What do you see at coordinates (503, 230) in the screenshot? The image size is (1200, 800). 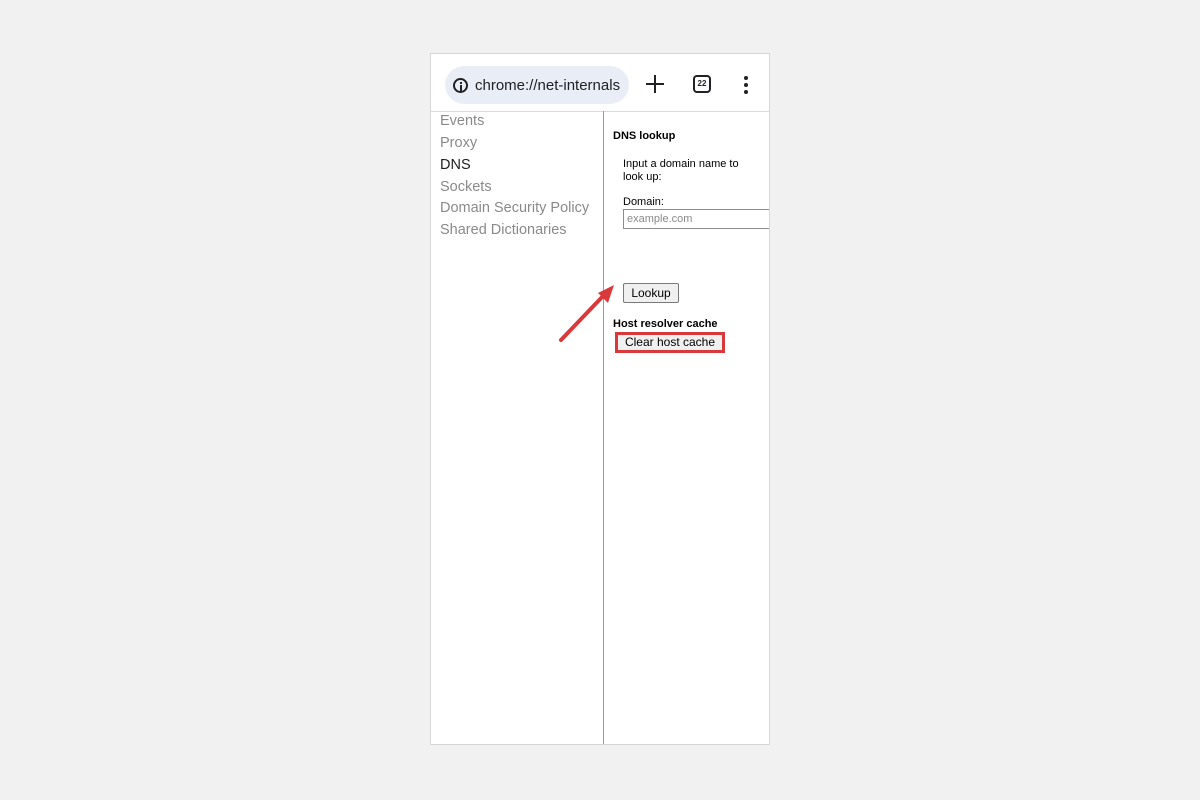 I see `sidebar-item-shared-dictionaries: Shared Dictionaries` at bounding box center [503, 230].